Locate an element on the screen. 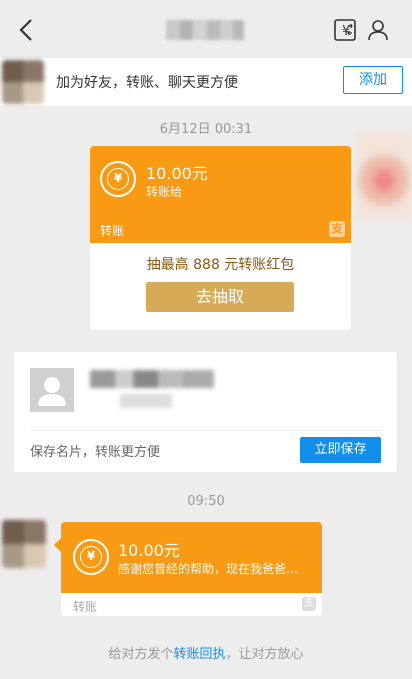 The height and width of the screenshot is (679, 412). receipt-prefix: 给对方发个 is located at coordinates (141, 654).